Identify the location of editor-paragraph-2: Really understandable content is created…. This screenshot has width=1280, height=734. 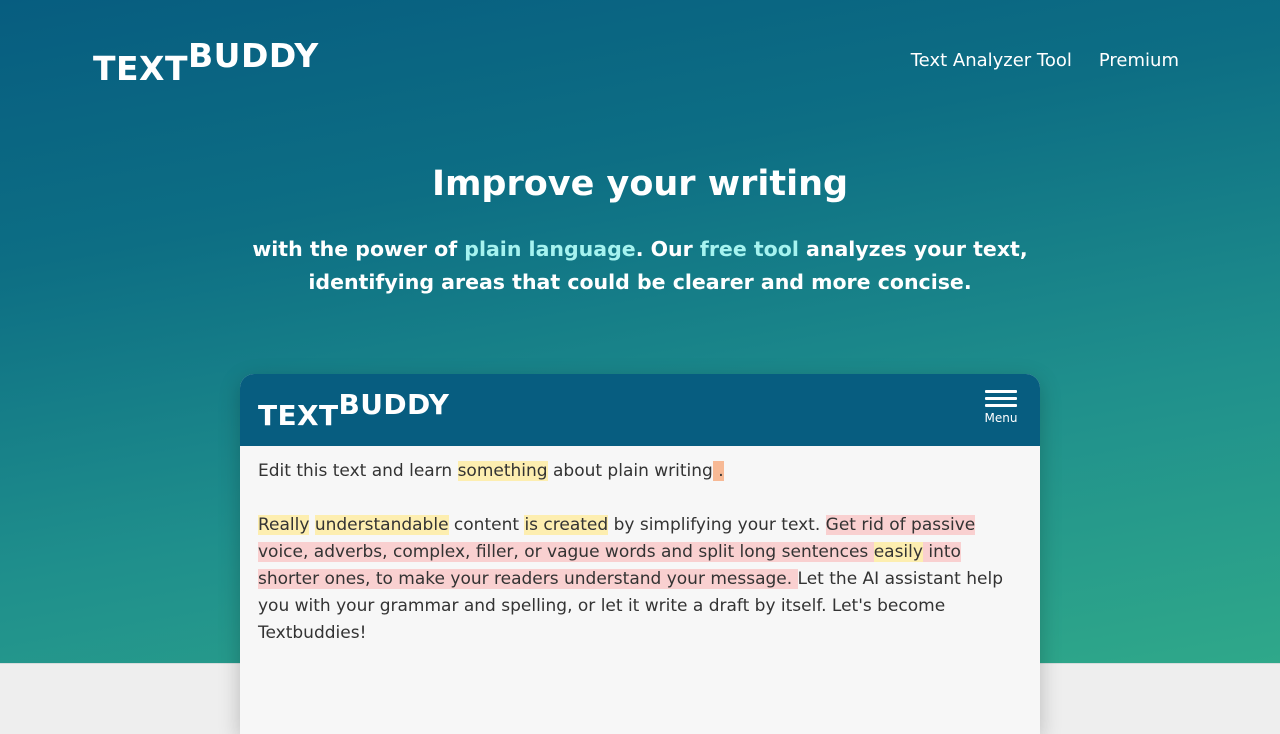
(640, 579).